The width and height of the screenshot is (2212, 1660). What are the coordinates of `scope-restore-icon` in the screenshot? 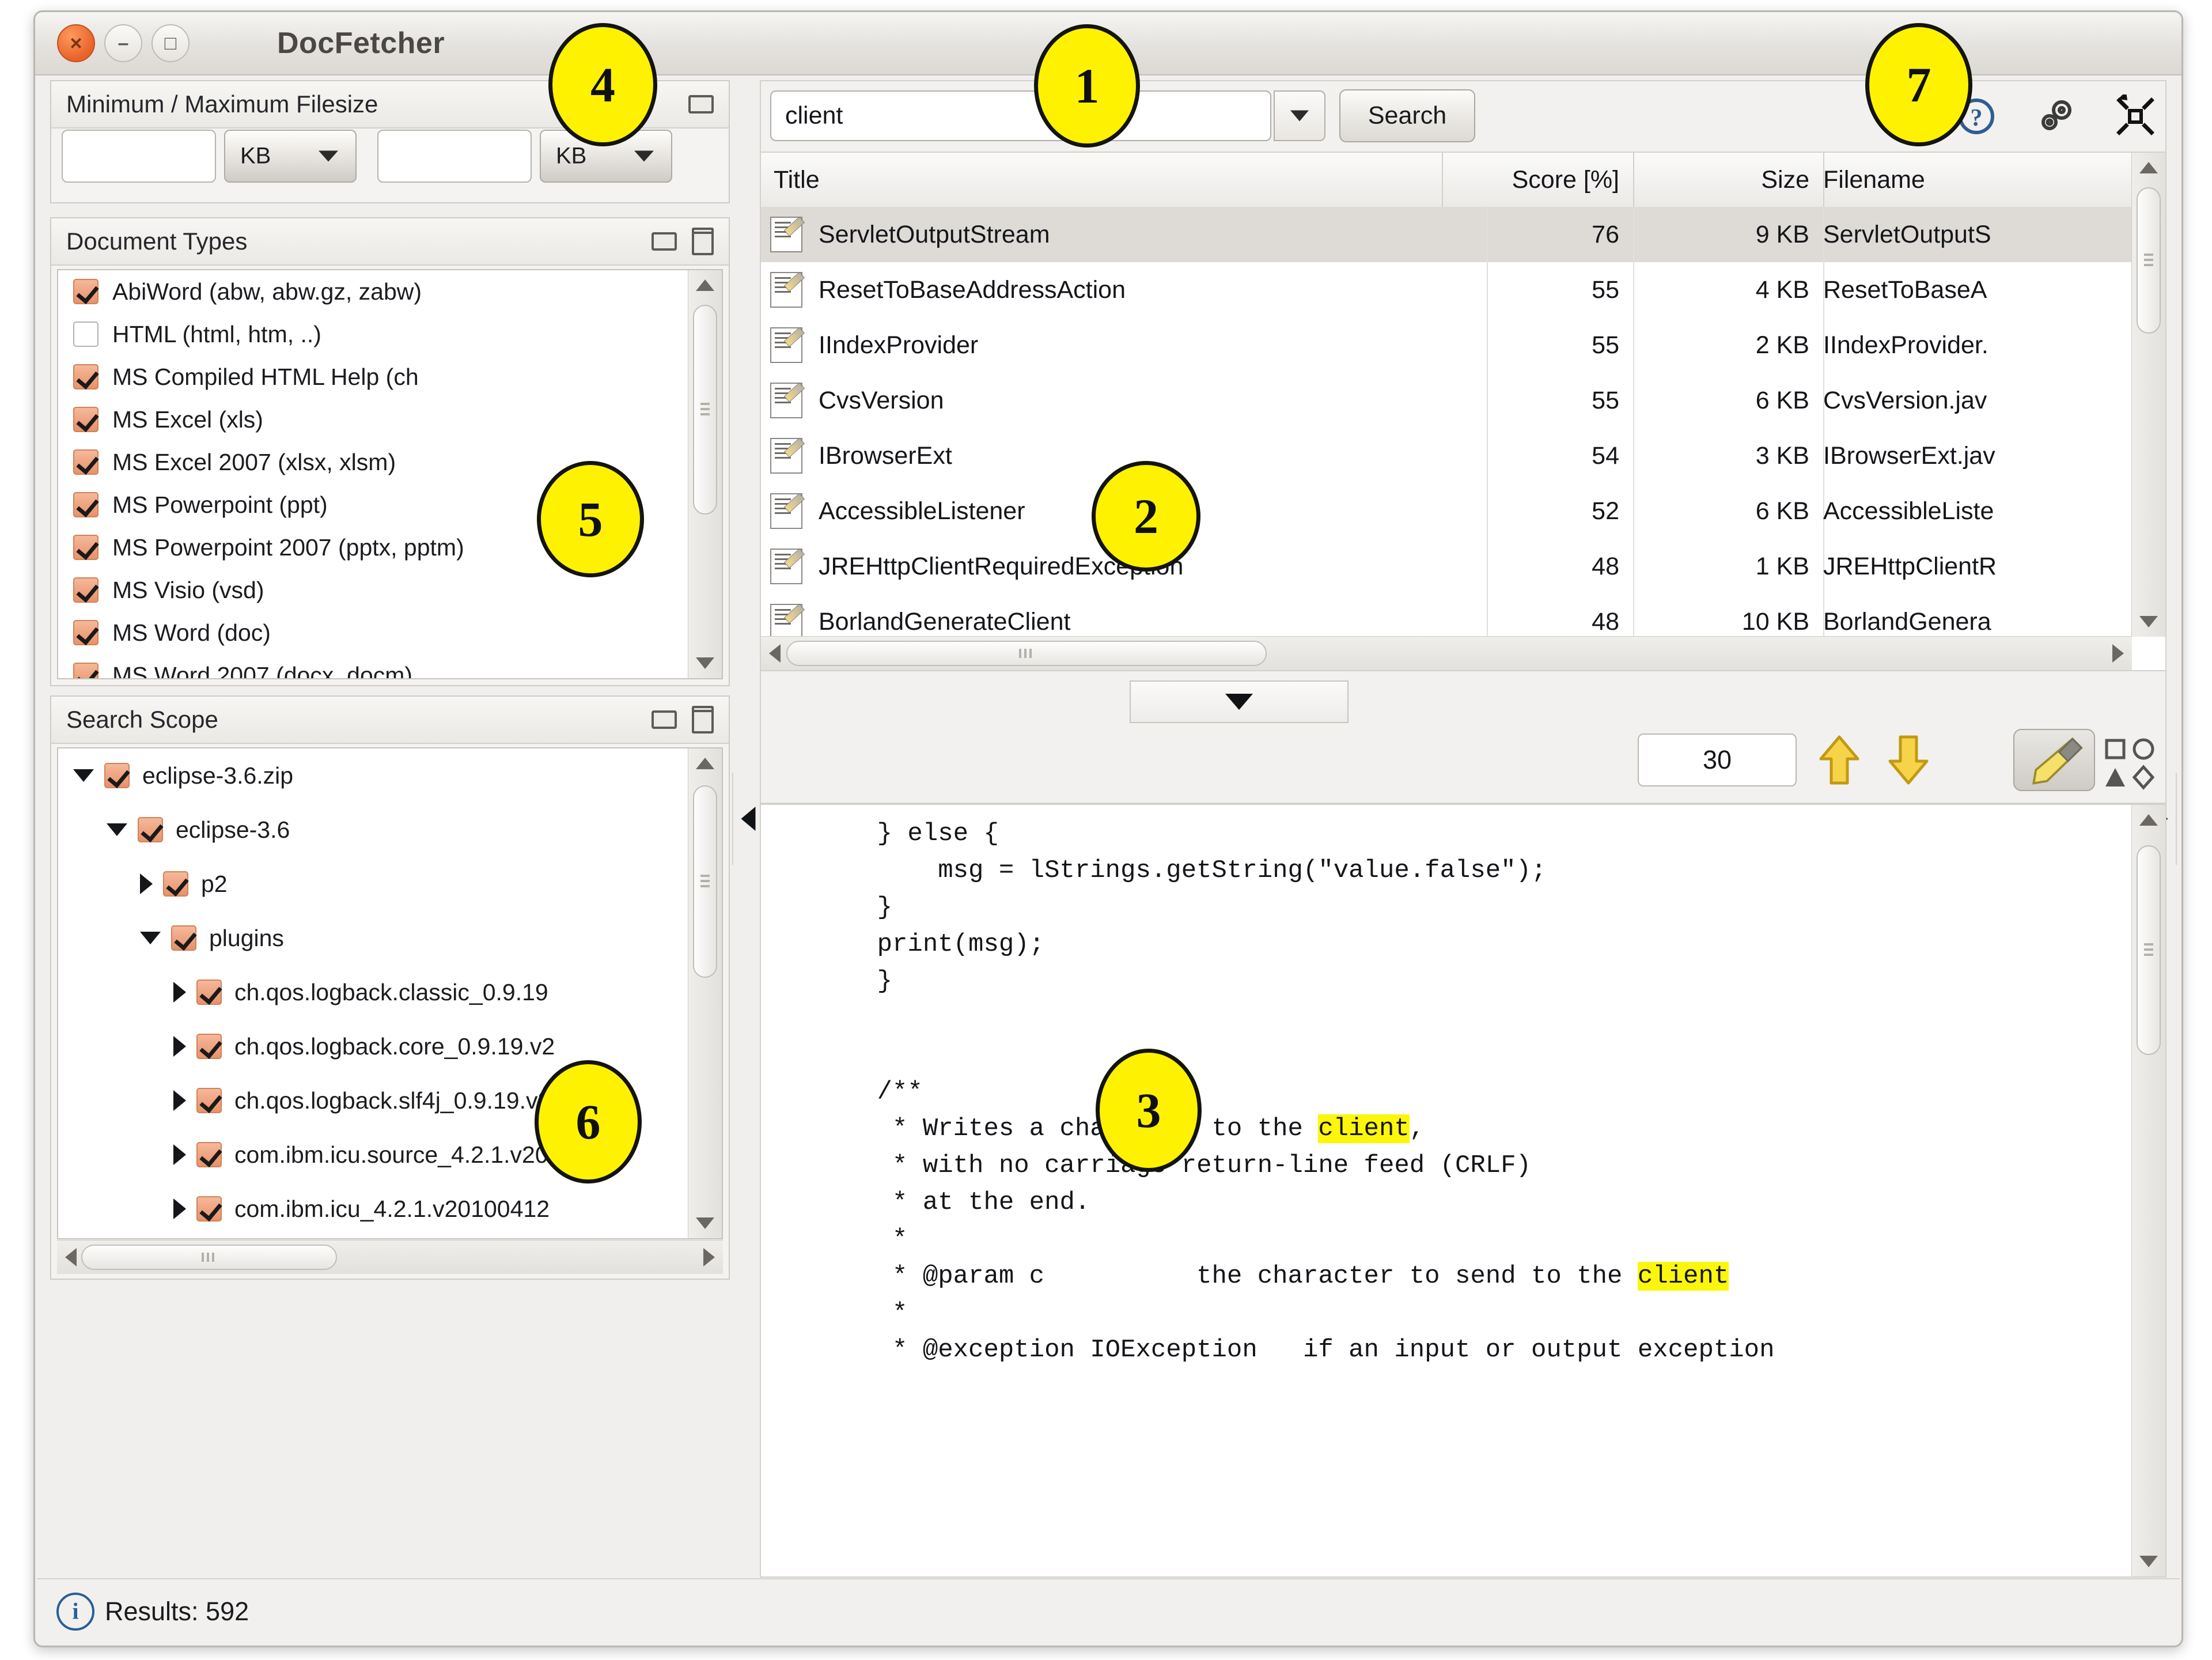 It's located at (703, 719).